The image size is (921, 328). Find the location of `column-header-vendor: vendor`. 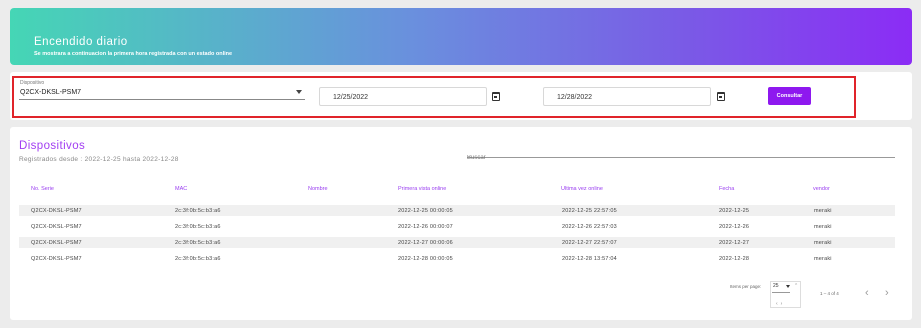

column-header-vendor: vendor is located at coordinates (821, 189).